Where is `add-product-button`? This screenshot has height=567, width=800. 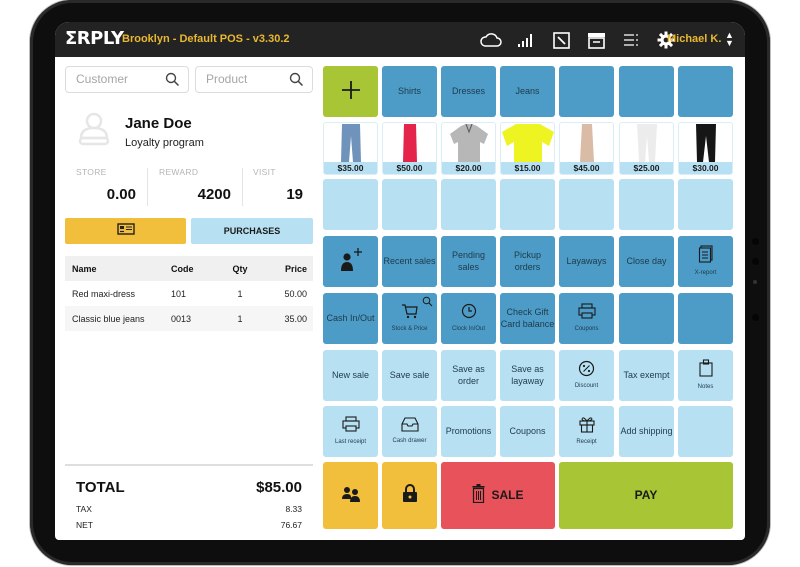
add-product-button is located at coordinates (350, 91).